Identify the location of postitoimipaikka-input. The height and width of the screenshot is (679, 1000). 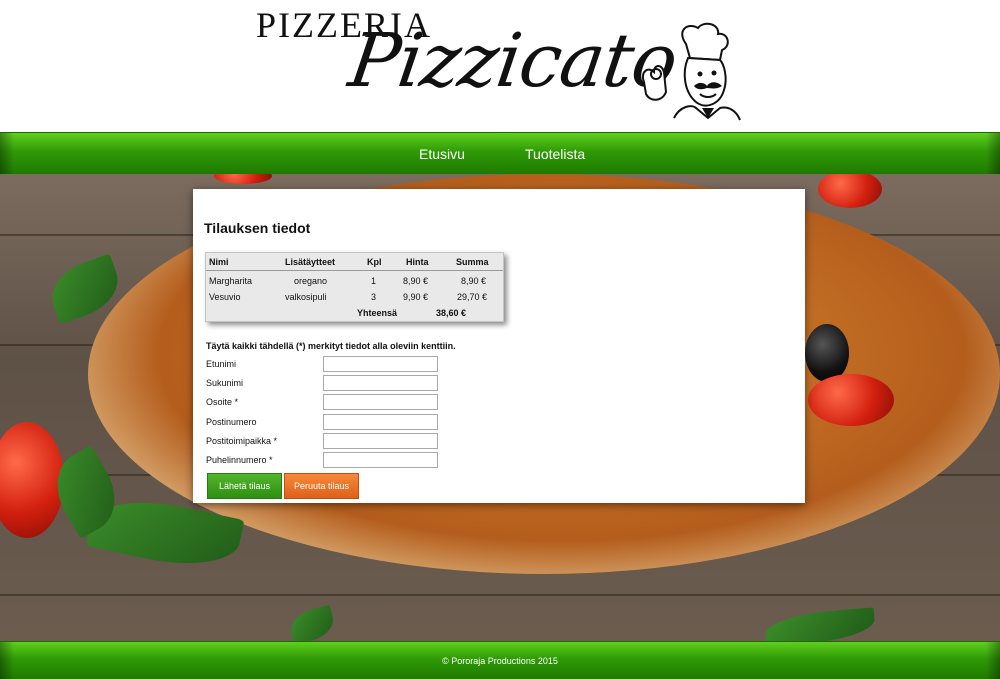
(380, 441).